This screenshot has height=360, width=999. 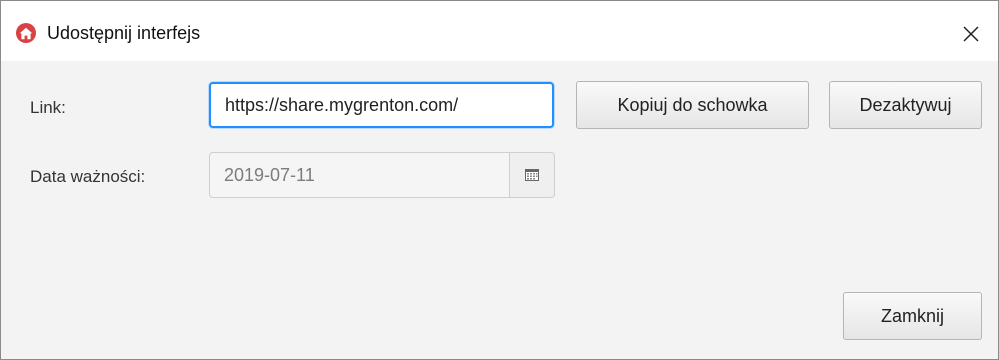 I want to click on link-label: Link:, so click(x=48, y=107).